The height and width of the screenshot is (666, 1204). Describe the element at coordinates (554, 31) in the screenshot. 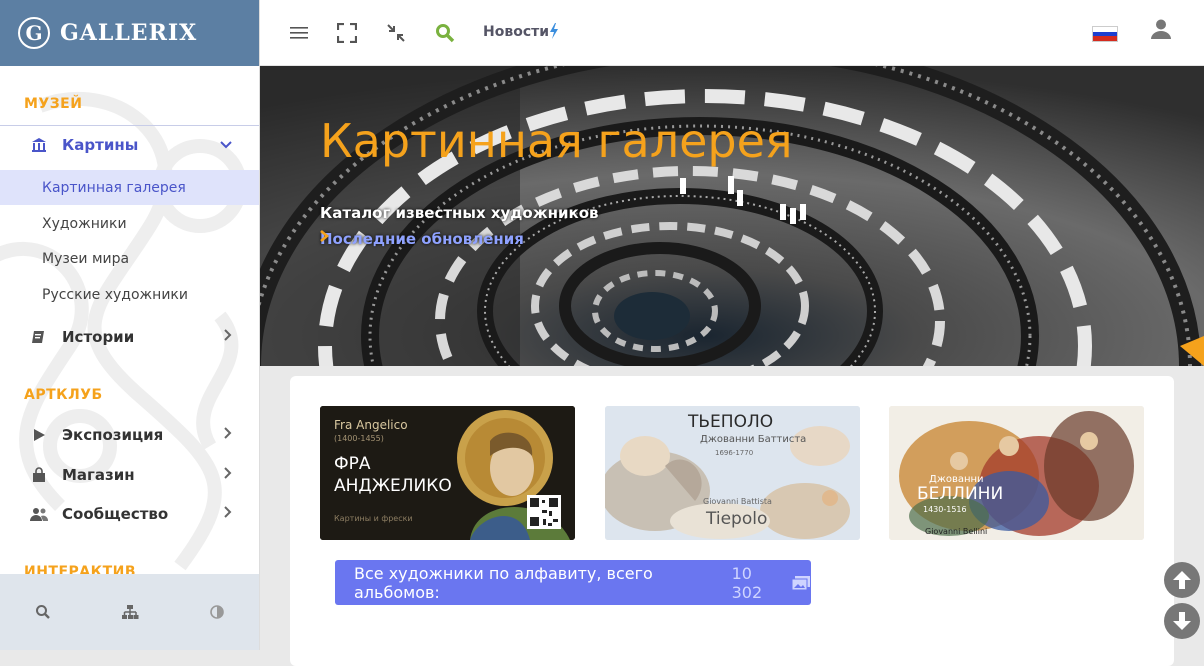

I see `lightning-icon` at that location.